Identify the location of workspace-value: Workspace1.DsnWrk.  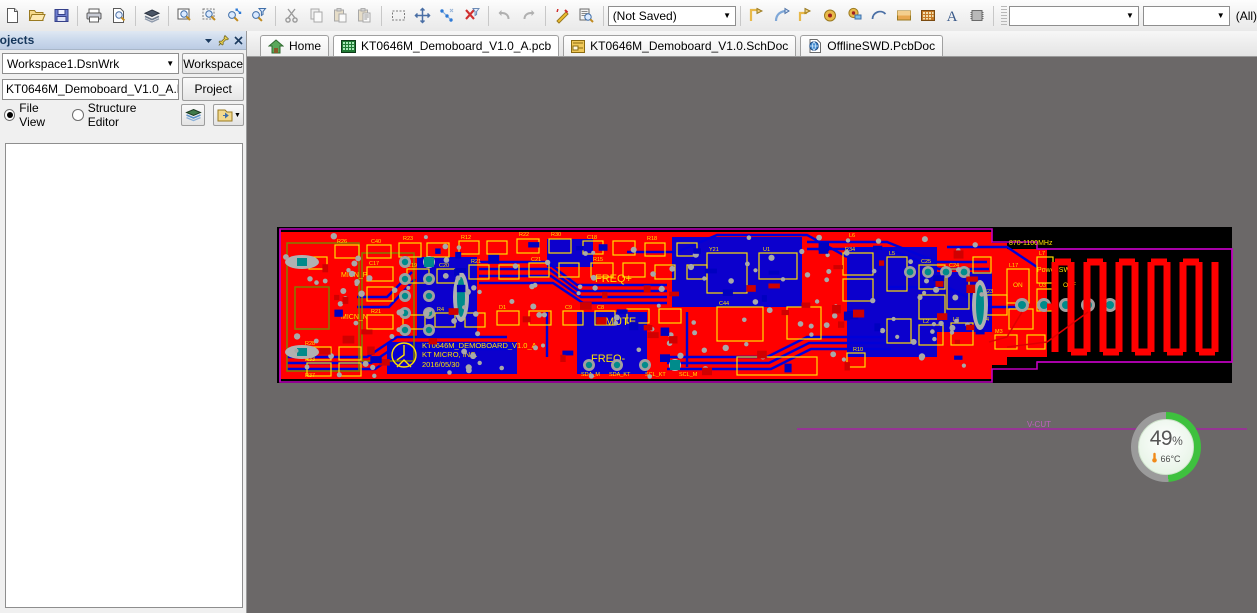
(63, 63).